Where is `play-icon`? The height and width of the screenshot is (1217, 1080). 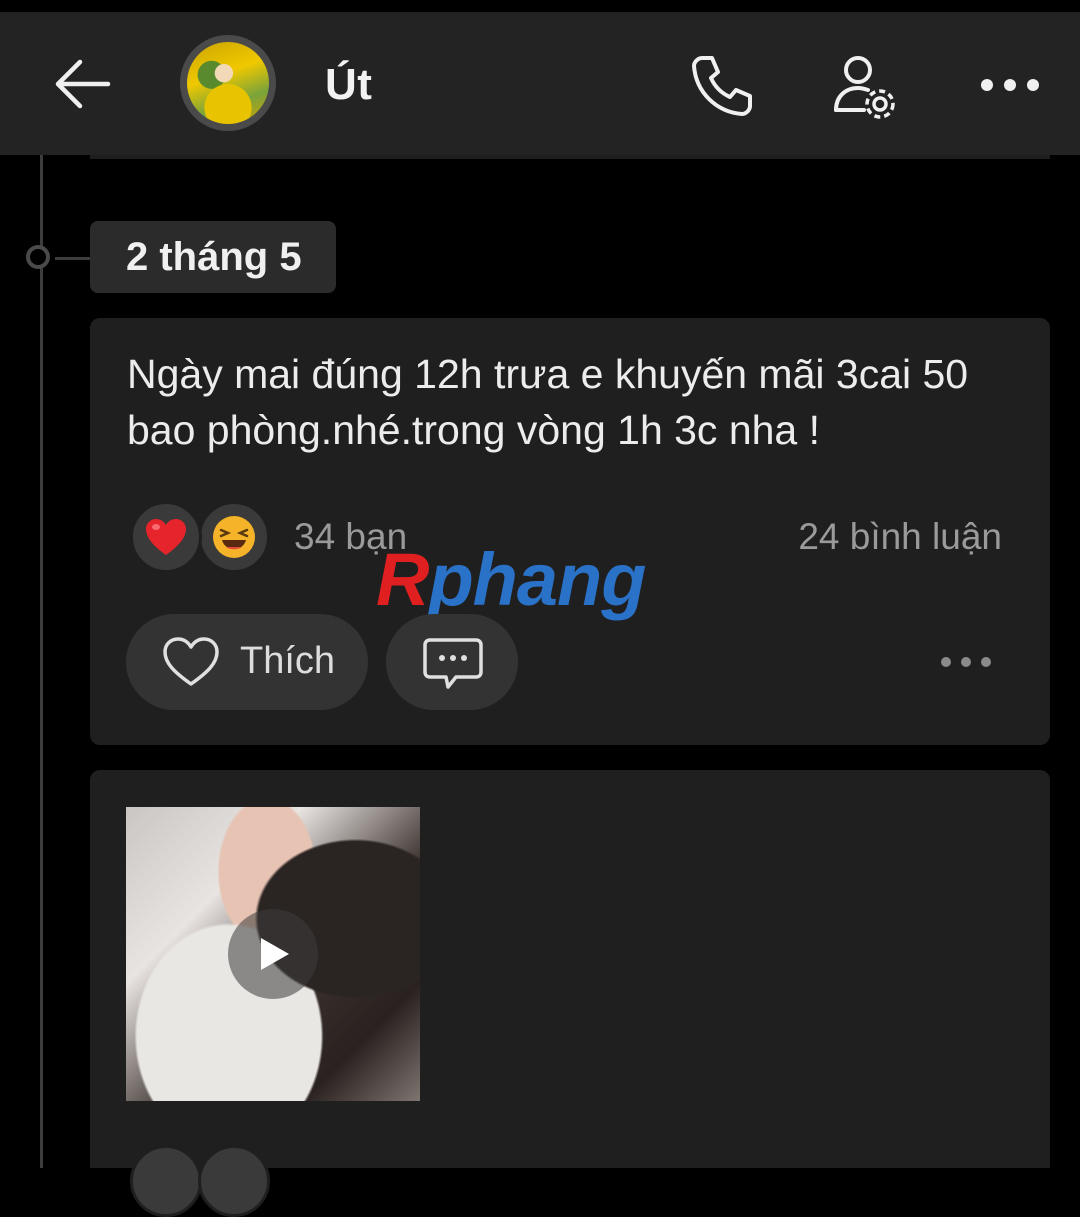 play-icon is located at coordinates (275, 954).